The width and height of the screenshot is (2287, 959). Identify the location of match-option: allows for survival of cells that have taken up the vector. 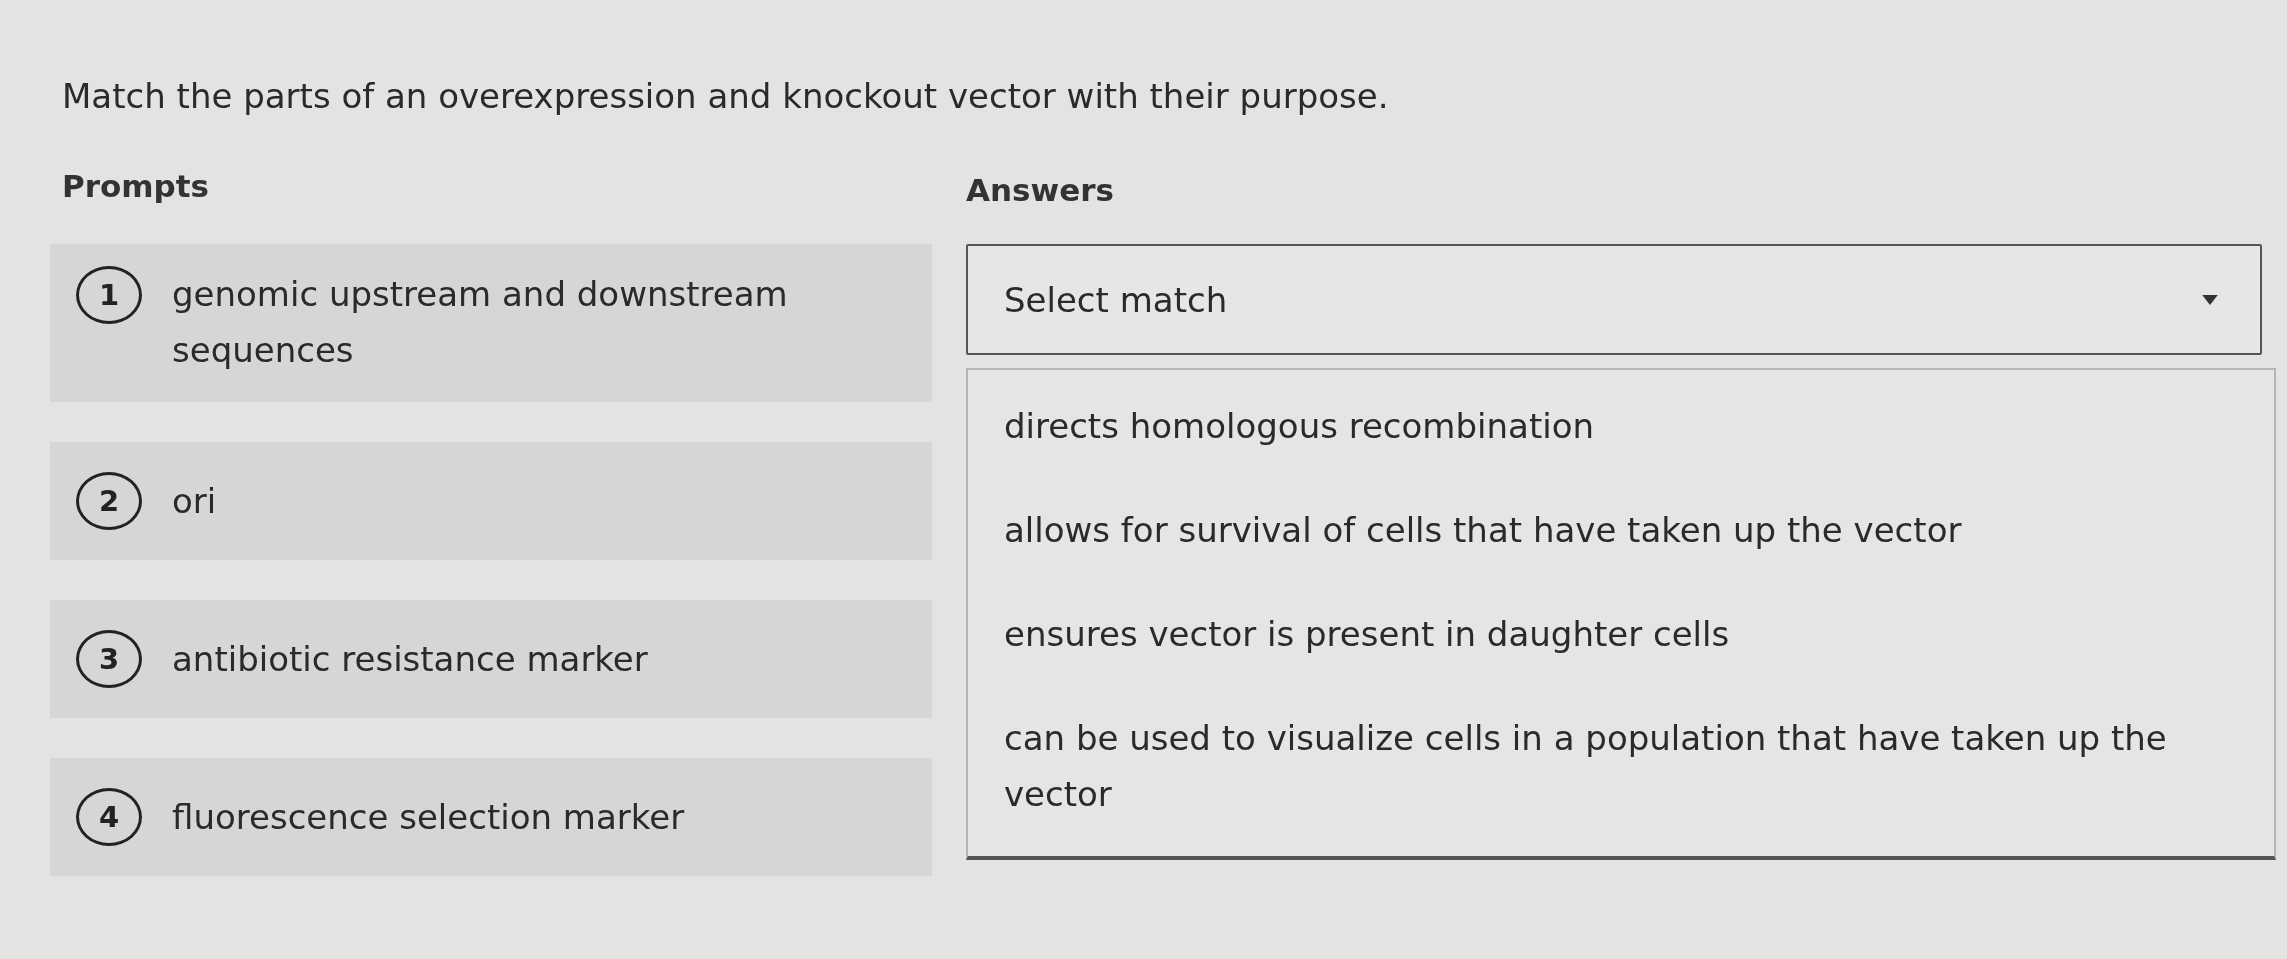
(1621, 530).